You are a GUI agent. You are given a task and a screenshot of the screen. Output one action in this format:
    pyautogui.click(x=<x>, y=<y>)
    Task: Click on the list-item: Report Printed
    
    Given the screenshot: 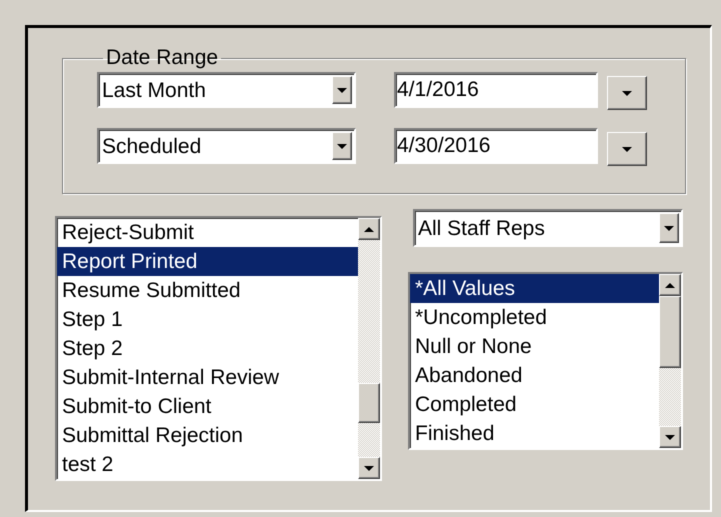 What is the action you would take?
    pyautogui.click(x=207, y=261)
    